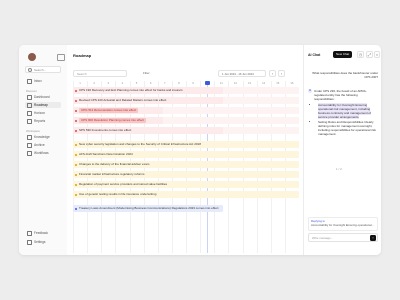 This screenshot has width=400, height=300. I want to click on roadmap-item-label: AFS draft Sanctions Determination 2024, so click(106, 154).